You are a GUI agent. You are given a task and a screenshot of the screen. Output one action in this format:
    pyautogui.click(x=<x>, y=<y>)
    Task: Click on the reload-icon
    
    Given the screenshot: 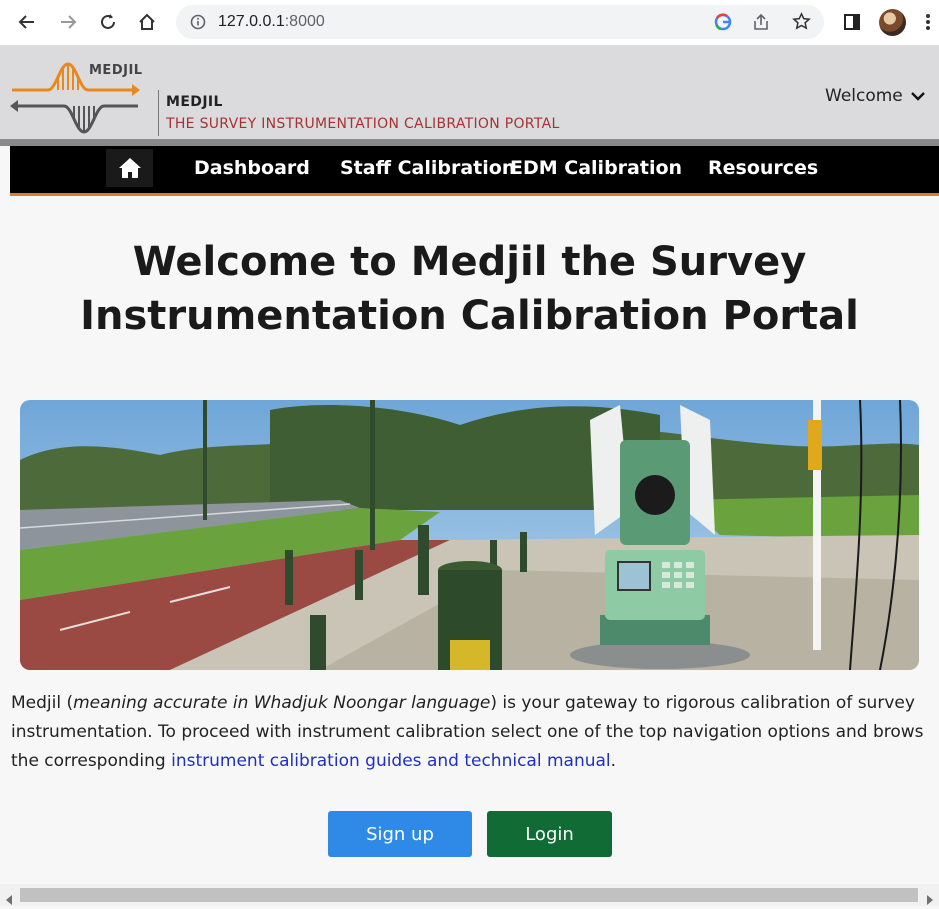 What is the action you would take?
    pyautogui.click(x=108, y=22)
    